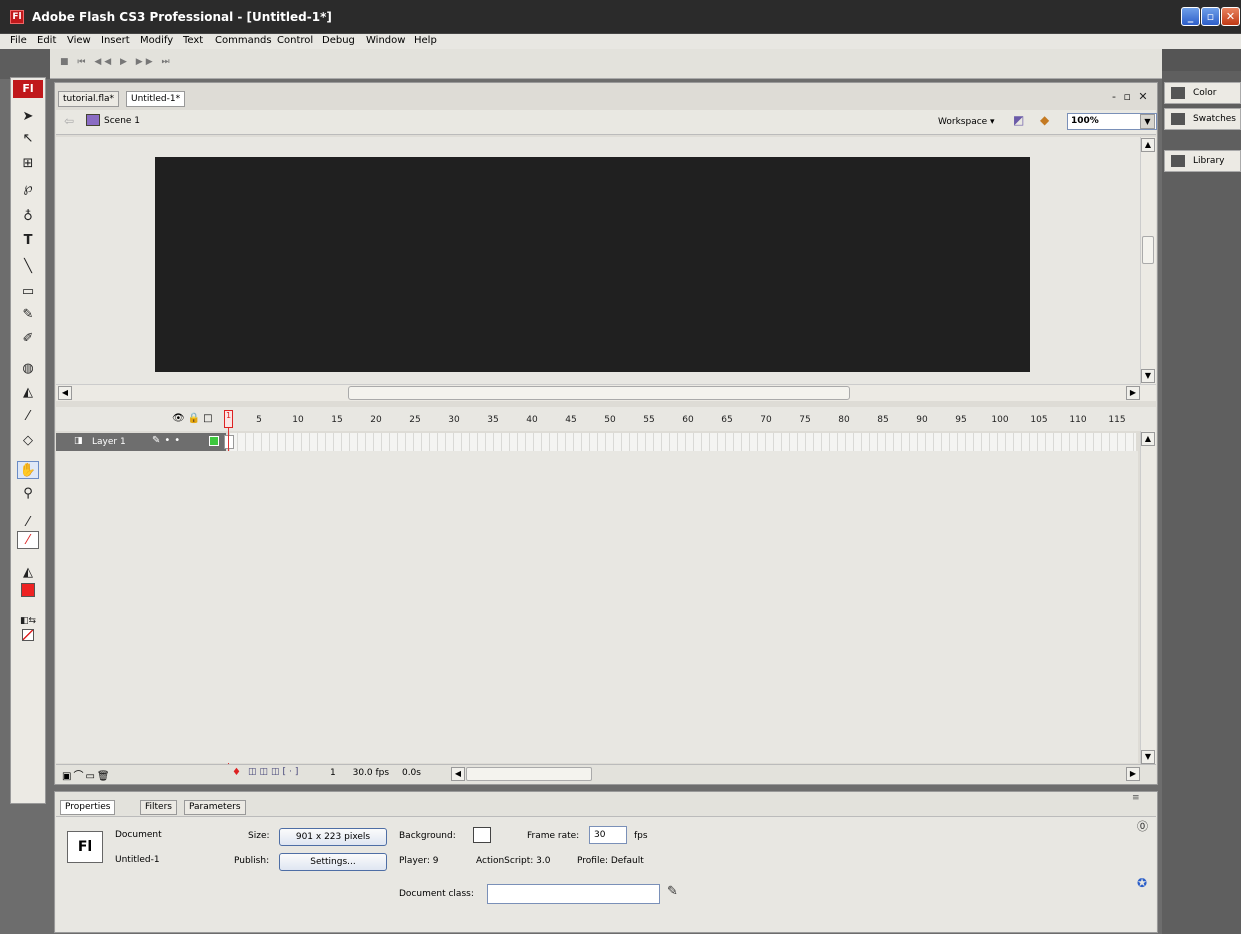 This screenshot has height=934, width=1241. I want to click on no-color-icon, so click(28, 635).